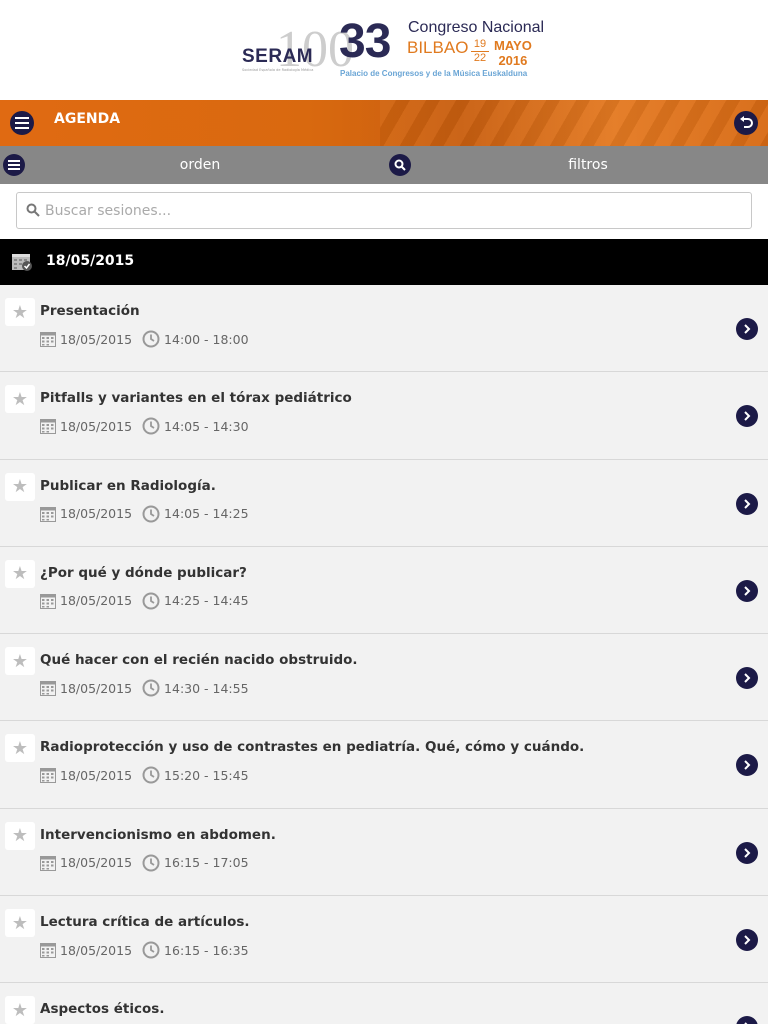  I want to click on seram-wordmark: SERAM, so click(278, 56).